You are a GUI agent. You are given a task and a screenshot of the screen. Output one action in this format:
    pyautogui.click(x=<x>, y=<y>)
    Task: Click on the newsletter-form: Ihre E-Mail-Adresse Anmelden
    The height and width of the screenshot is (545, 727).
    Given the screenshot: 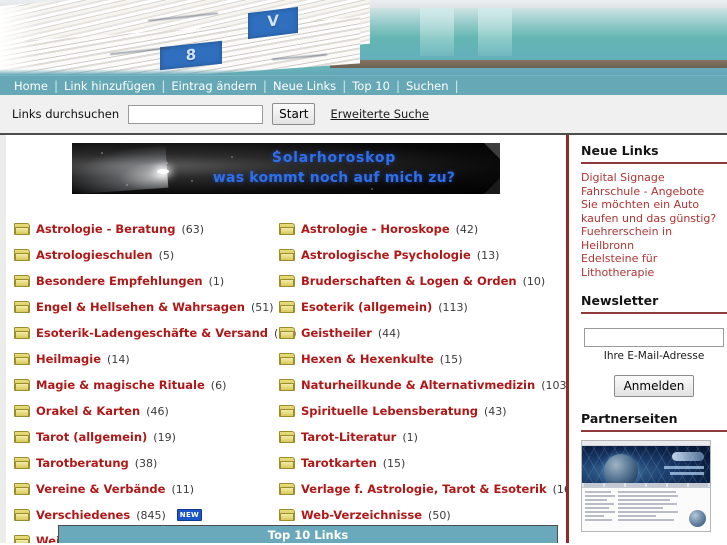 What is the action you would take?
    pyautogui.click(x=654, y=361)
    